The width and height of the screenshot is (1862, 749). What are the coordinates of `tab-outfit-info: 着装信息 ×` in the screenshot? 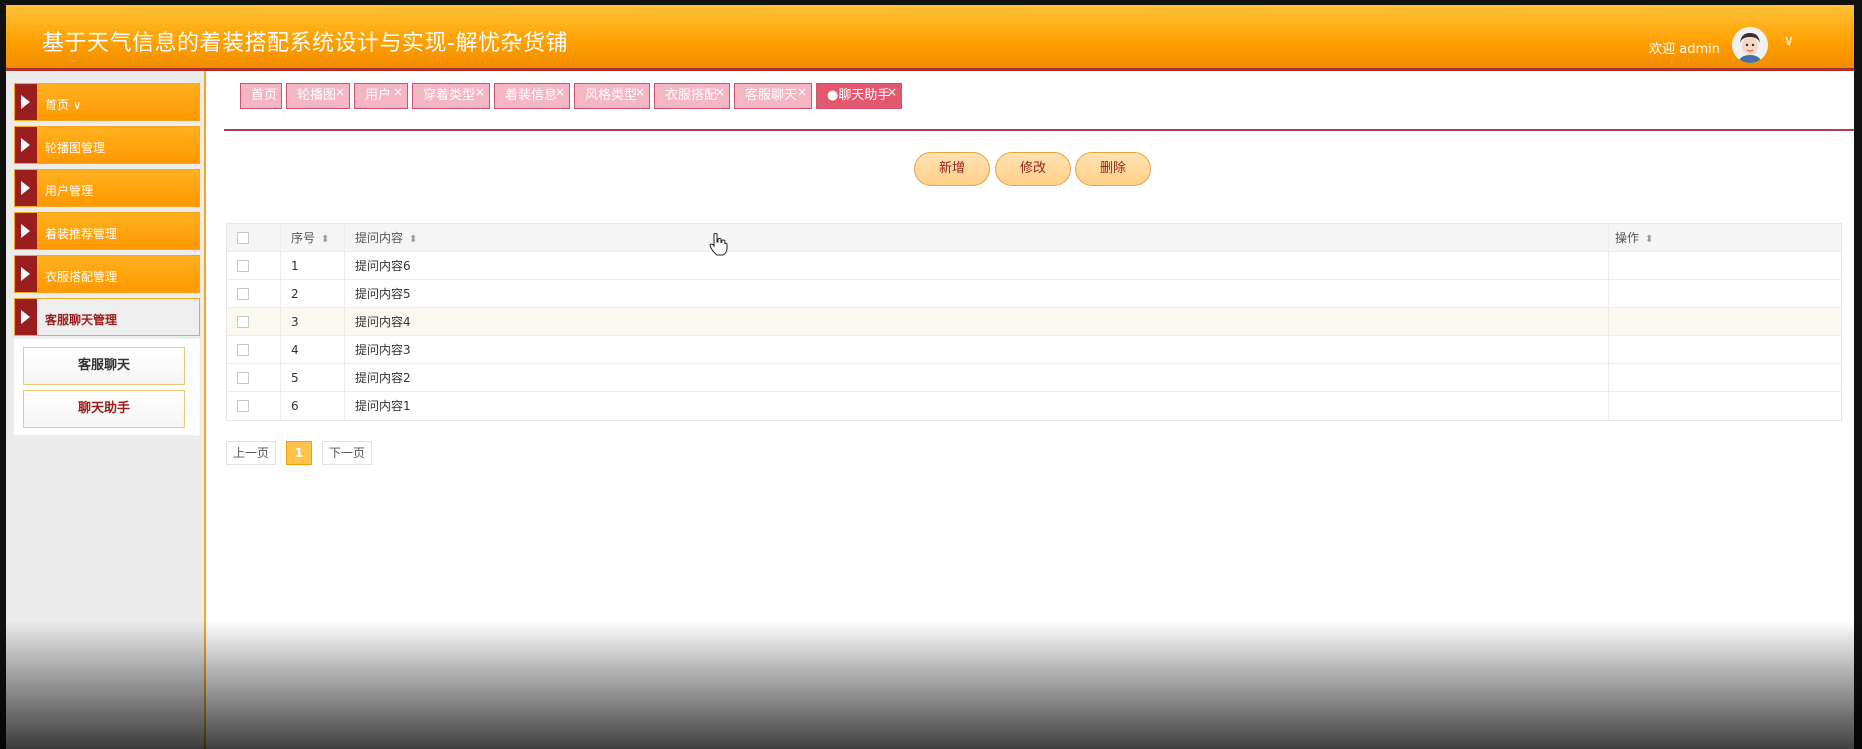 It's located at (532, 96).